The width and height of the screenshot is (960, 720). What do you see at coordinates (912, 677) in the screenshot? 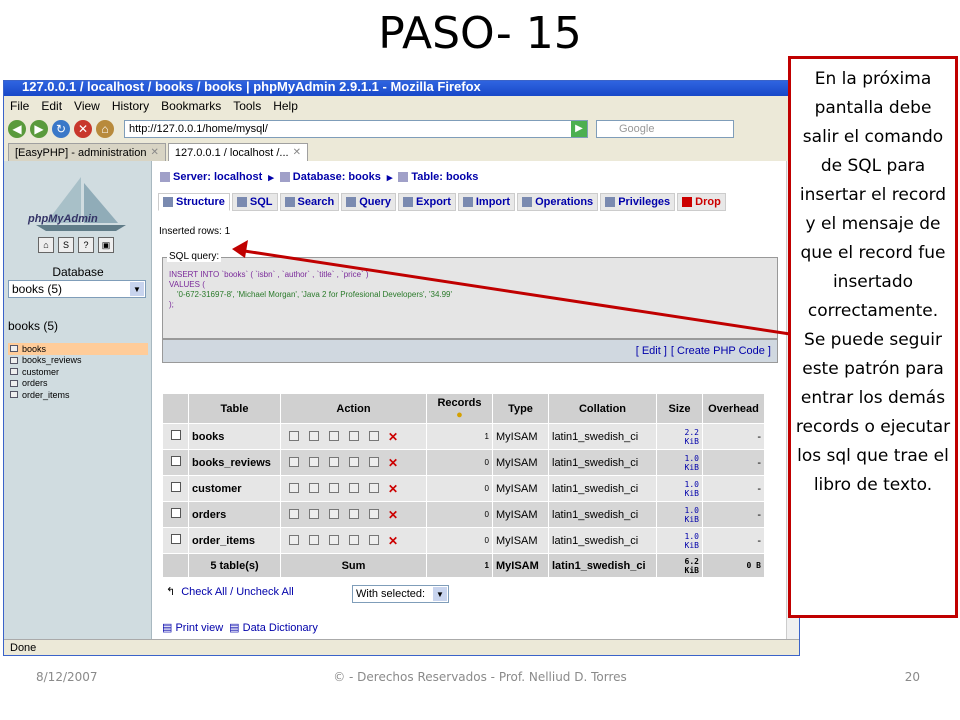
I see `footer-page-number: 20` at bounding box center [912, 677].